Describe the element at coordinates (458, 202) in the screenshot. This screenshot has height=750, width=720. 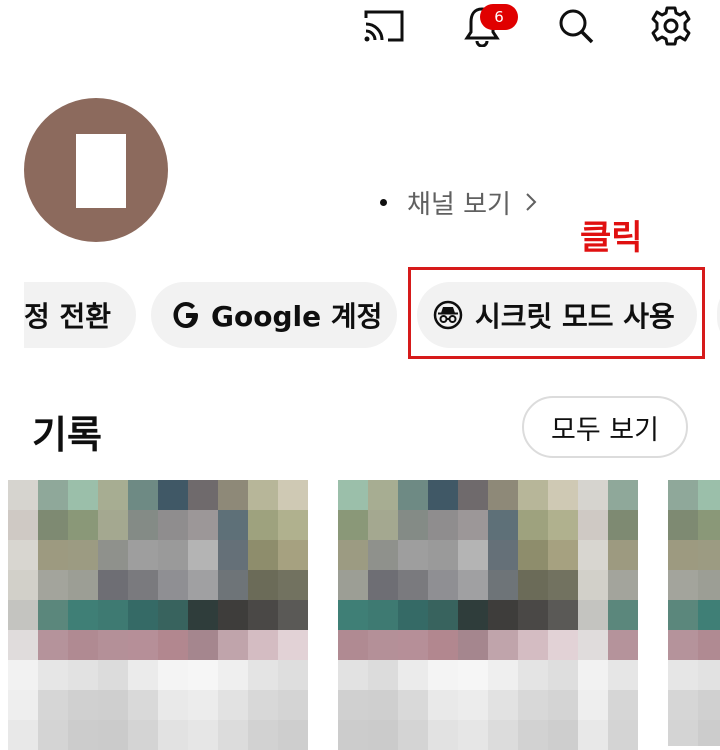
I see `view-channel-link: 채널 보기` at that location.